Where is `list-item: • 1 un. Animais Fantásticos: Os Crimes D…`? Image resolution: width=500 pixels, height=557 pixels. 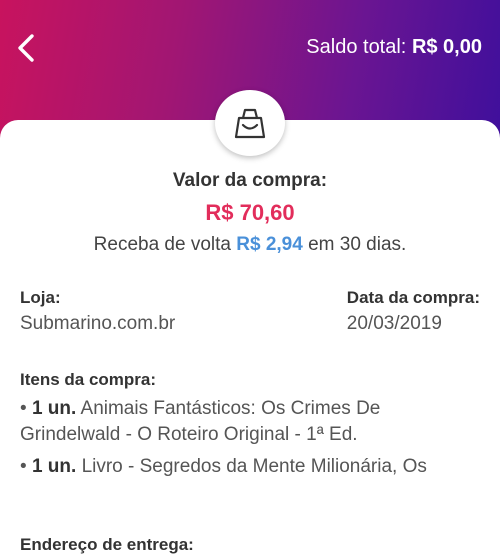 list-item: • 1 un. Animais Fantásticos: Os Crimes D… is located at coordinates (250, 422).